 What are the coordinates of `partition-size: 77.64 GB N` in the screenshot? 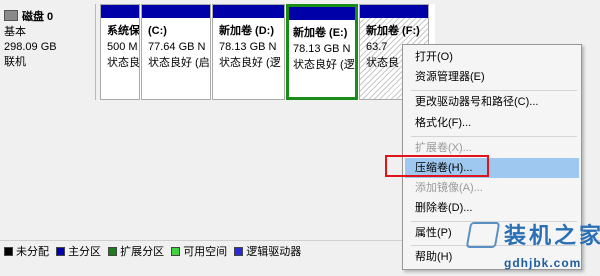 It's located at (177, 47).